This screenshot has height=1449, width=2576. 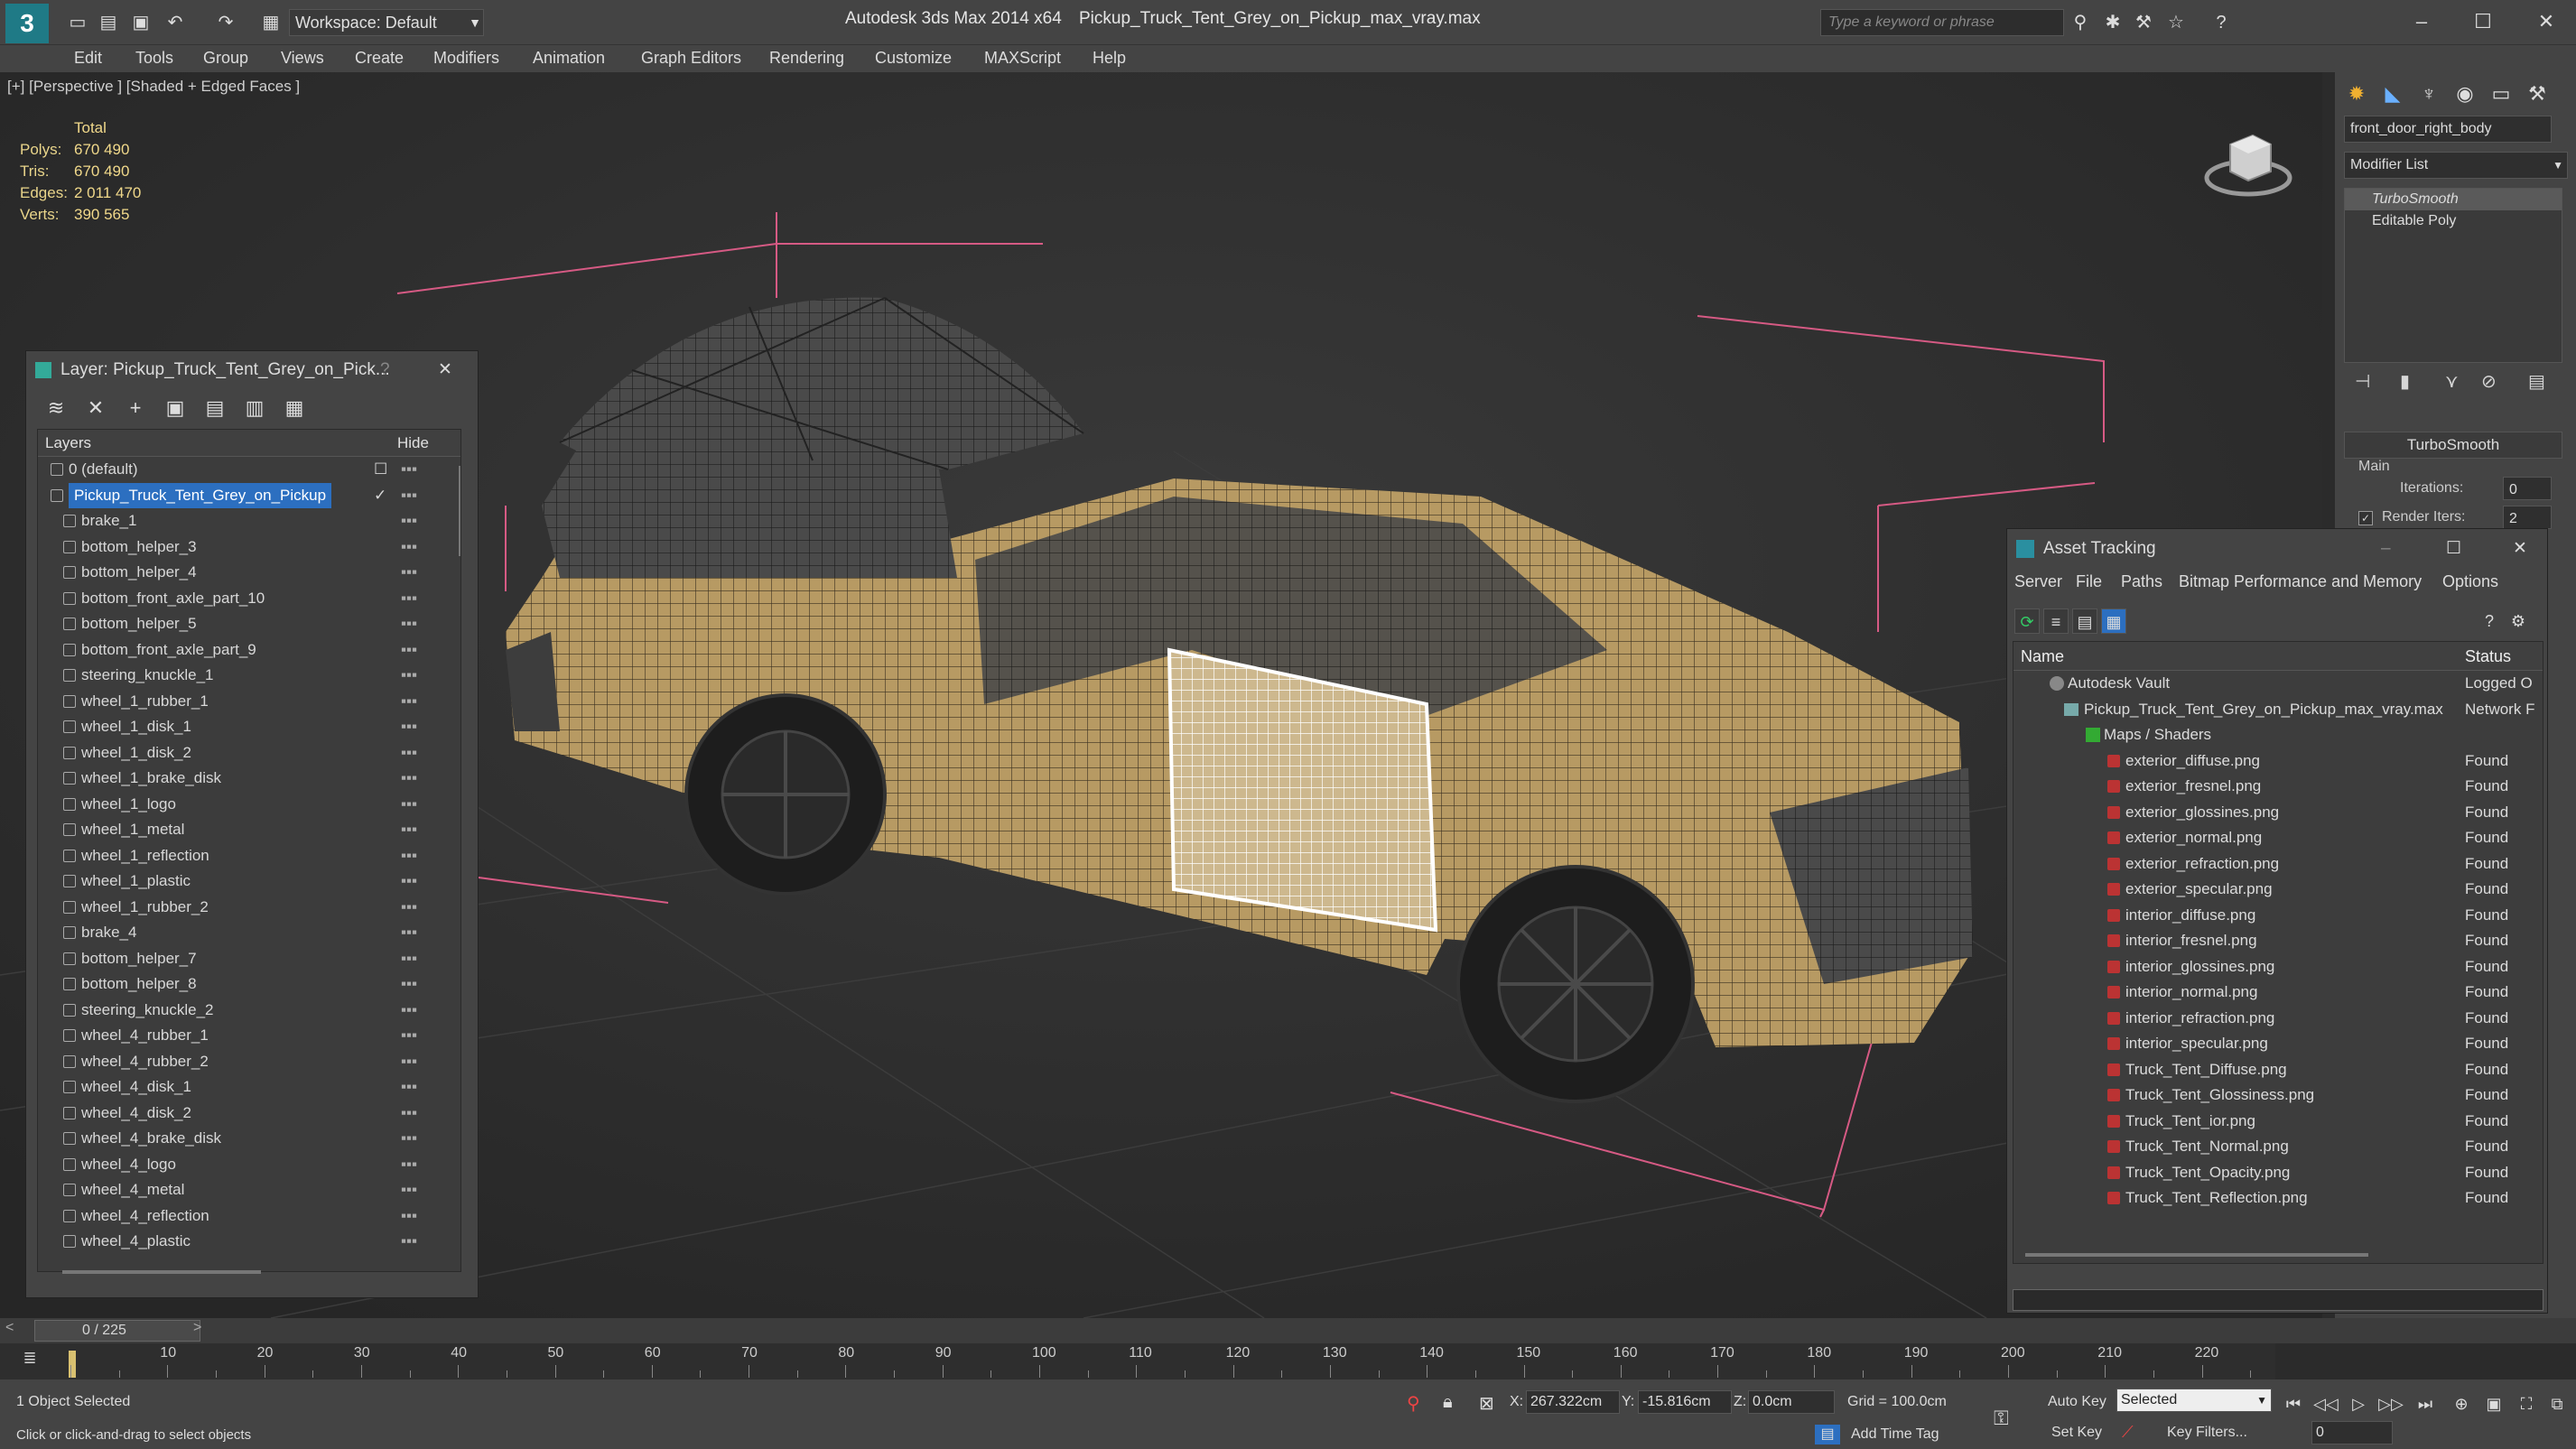 What do you see at coordinates (9, 1328) in the screenshot?
I see `time-prev-icon: <` at bounding box center [9, 1328].